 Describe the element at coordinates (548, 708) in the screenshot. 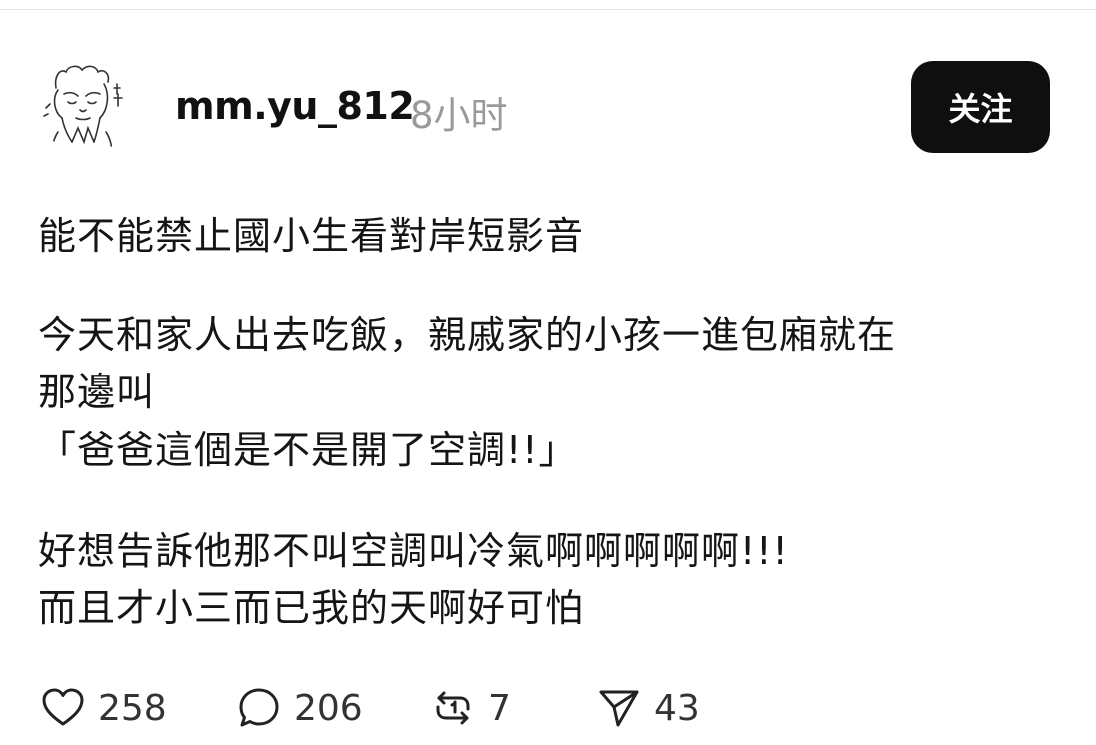

I see `action-bar: 258 206 7 43` at that location.